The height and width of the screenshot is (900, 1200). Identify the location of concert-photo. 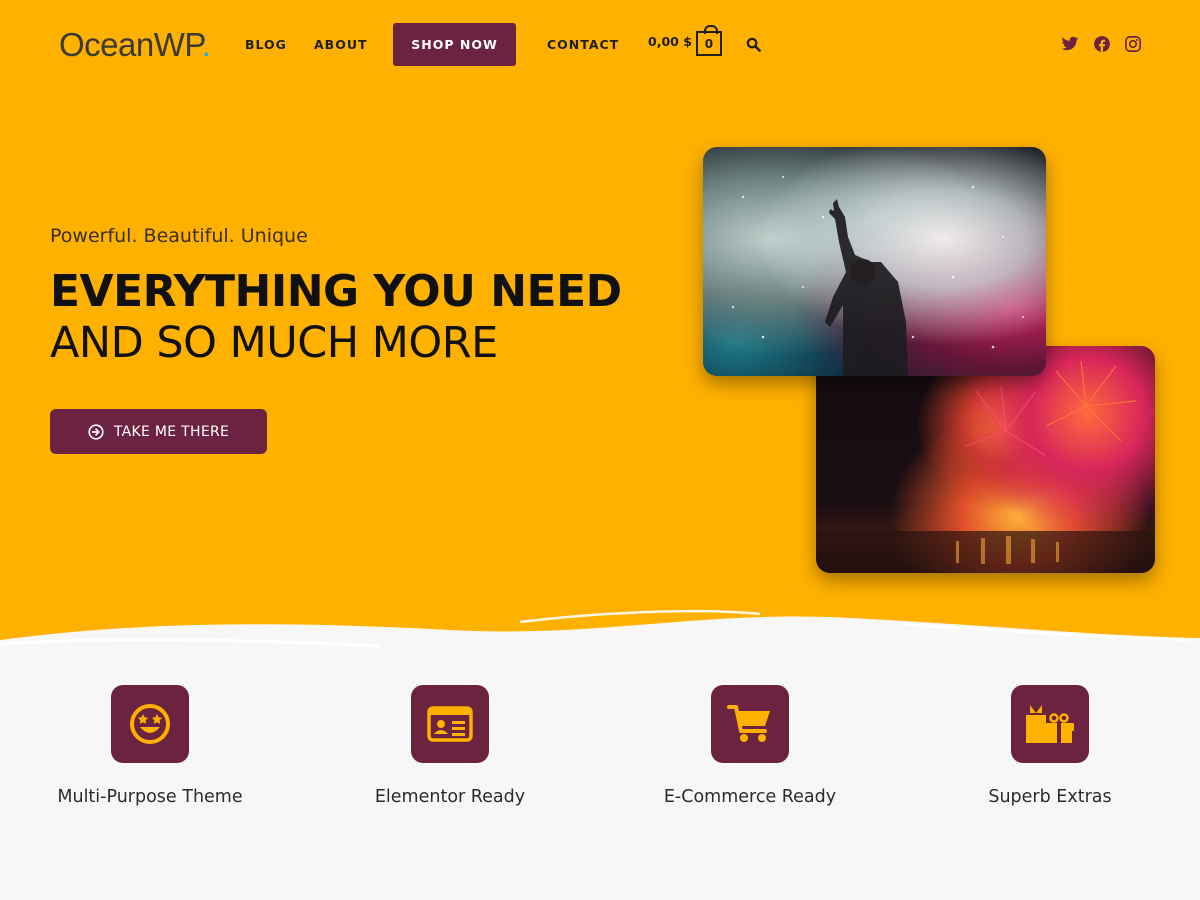
(874, 261).